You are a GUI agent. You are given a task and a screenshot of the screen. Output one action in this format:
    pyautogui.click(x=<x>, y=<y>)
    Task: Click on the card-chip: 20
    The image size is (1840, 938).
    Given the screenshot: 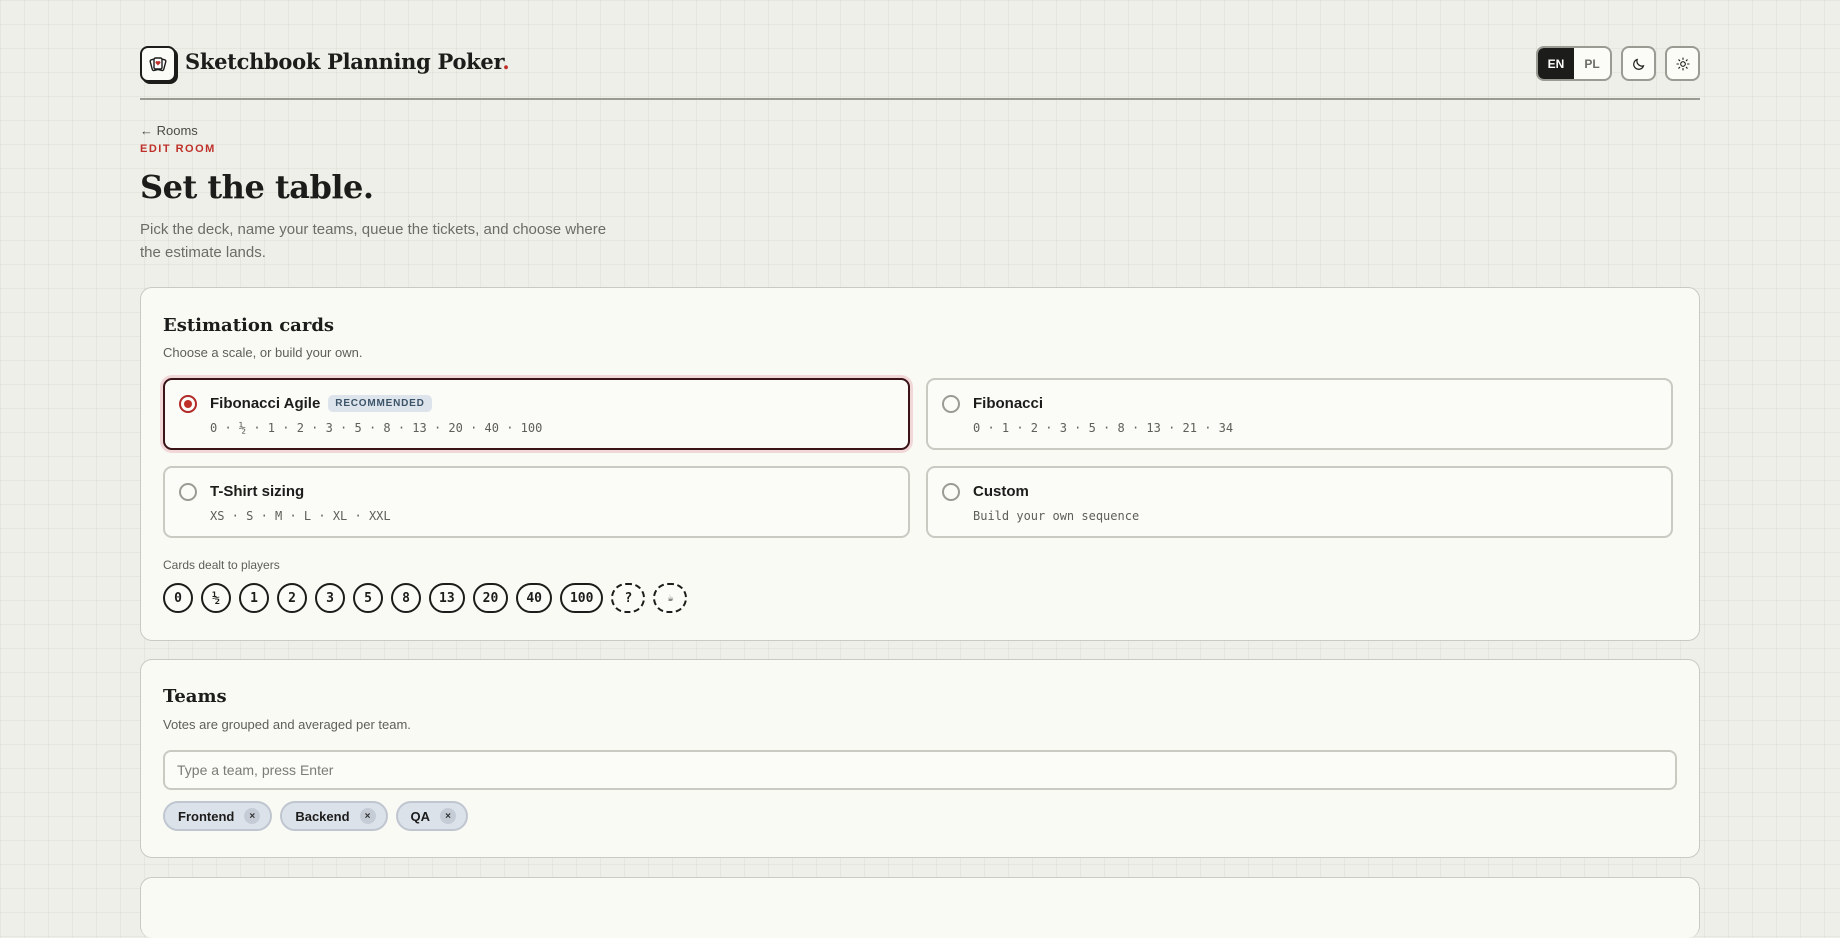 What is the action you would take?
    pyautogui.click(x=490, y=598)
    